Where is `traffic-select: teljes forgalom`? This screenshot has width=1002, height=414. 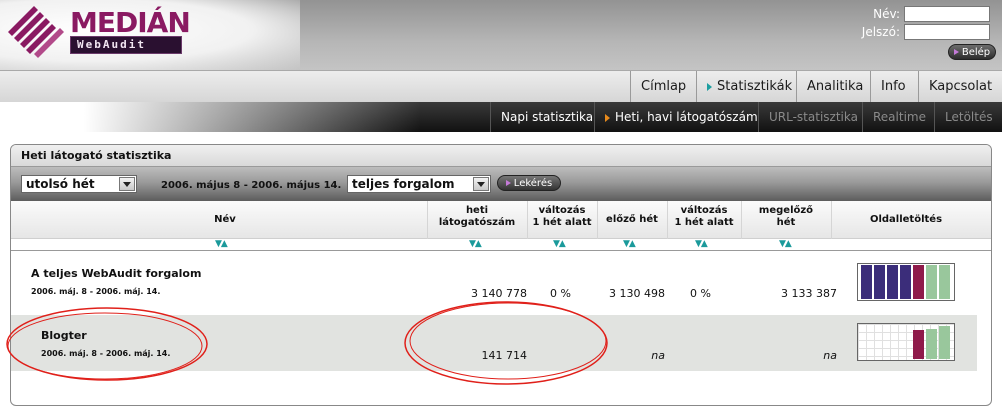
traffic-select: teljes forgalom is located at coordinates (419, 184).